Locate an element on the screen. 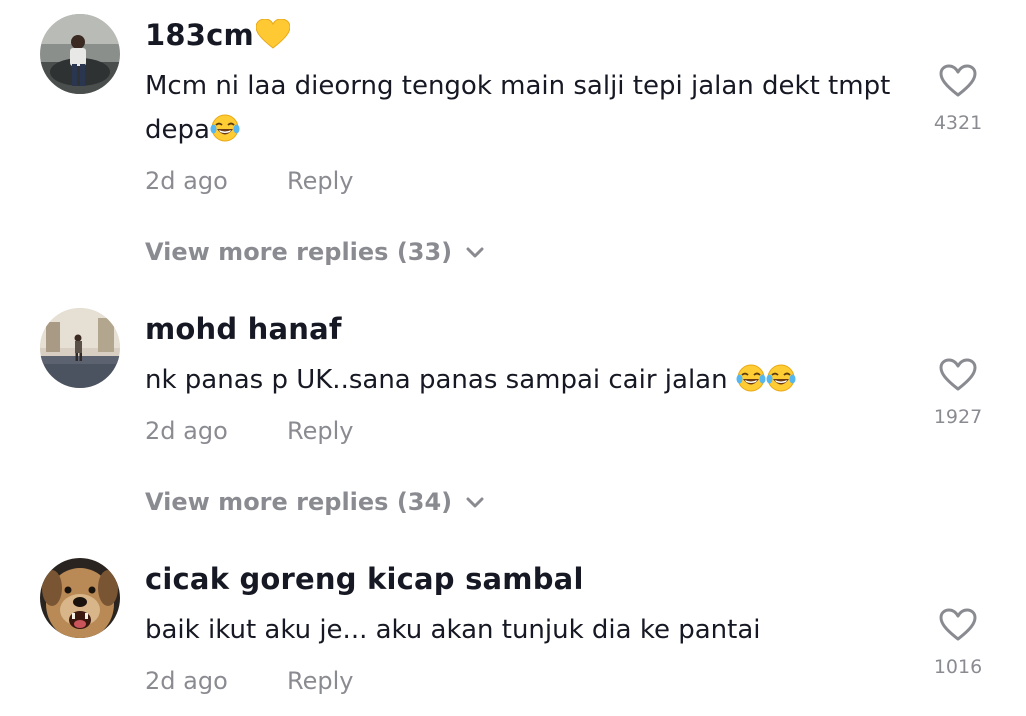 The height and width of the screenshot is (716, 1026). view-more-replies-button: View more replies (34) is located at coordinates (314, 502).